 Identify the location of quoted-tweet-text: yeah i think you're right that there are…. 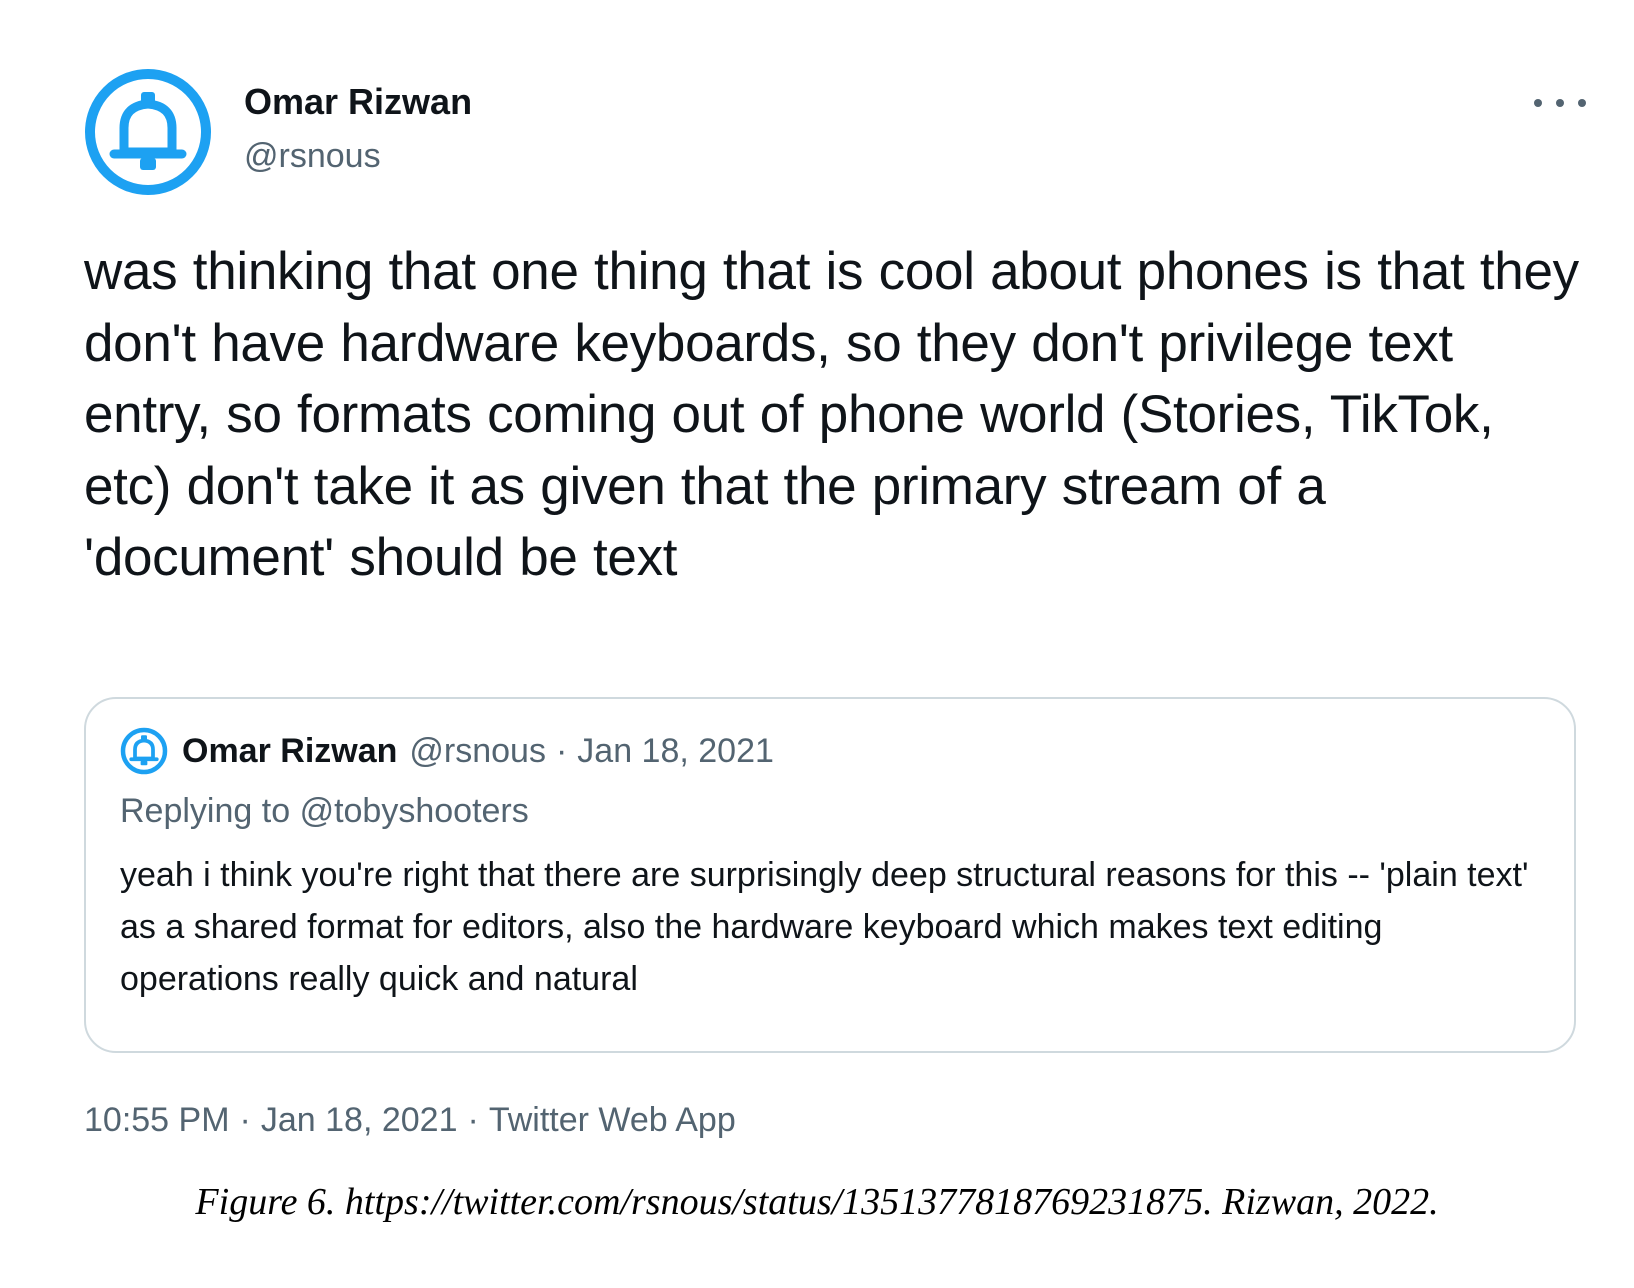
(824, 927).